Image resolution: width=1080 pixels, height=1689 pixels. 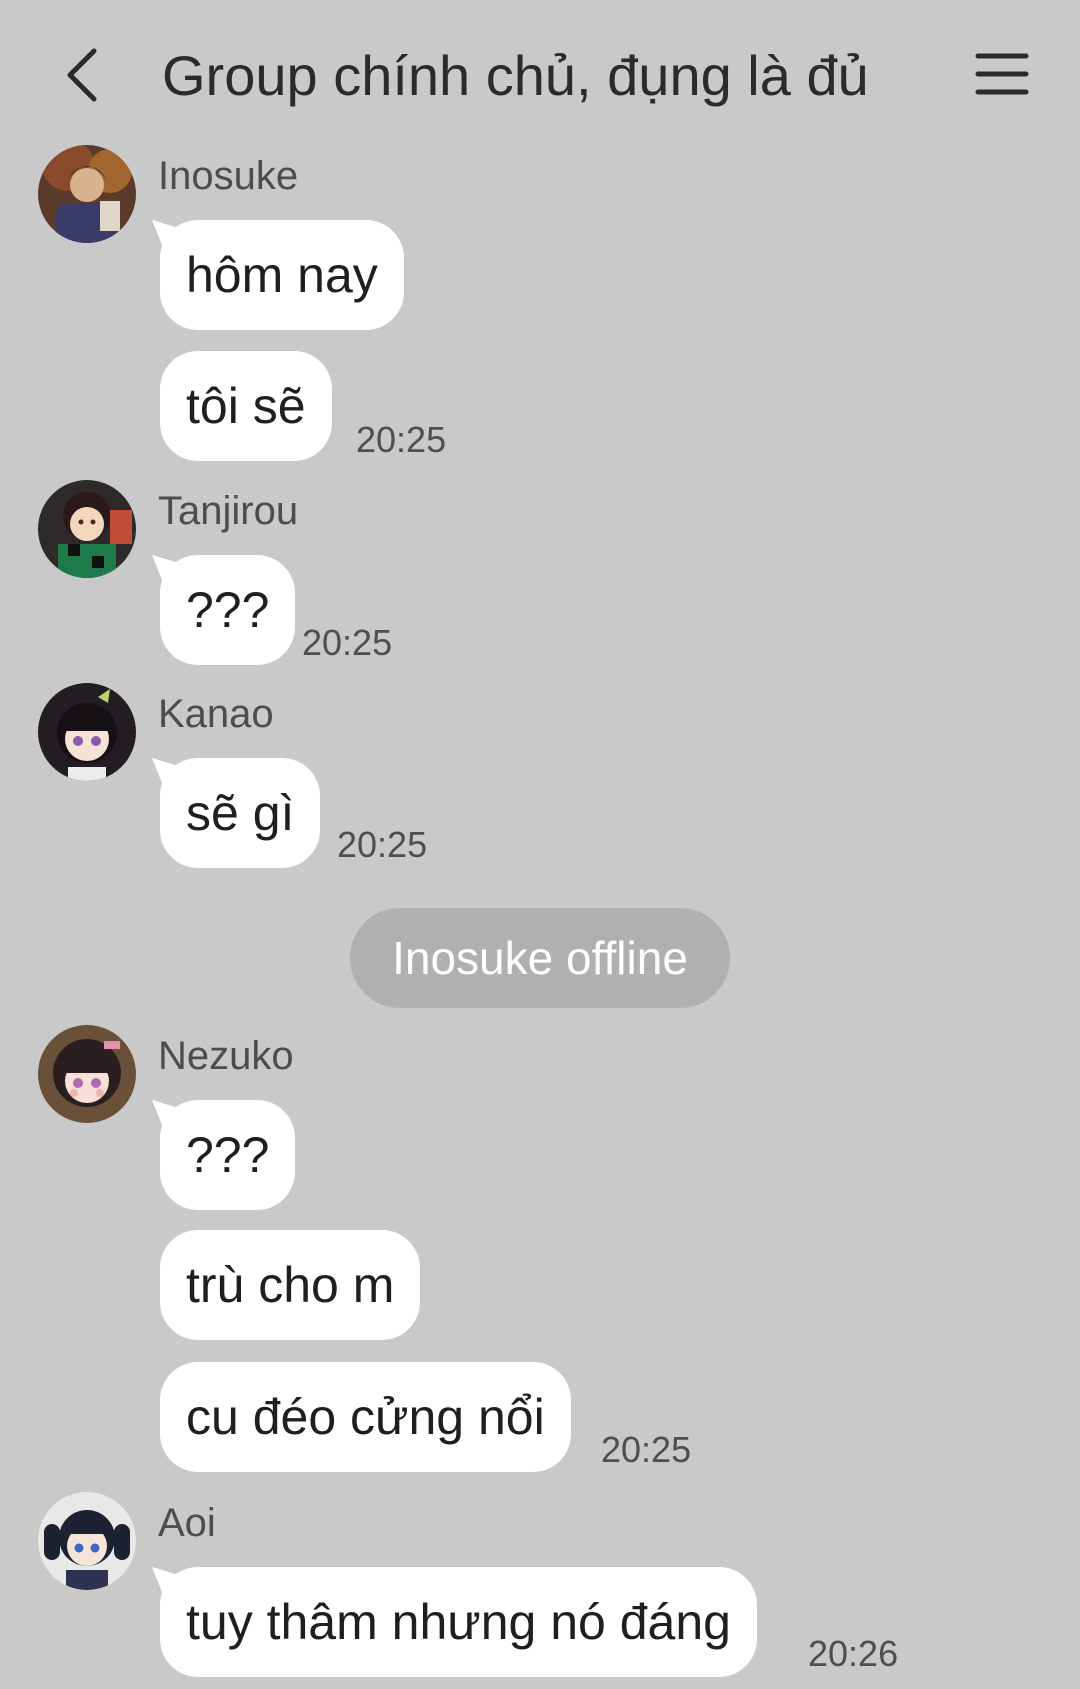 I want to click on message-bubble: tôi sẽ, so click(x=246, y=406).